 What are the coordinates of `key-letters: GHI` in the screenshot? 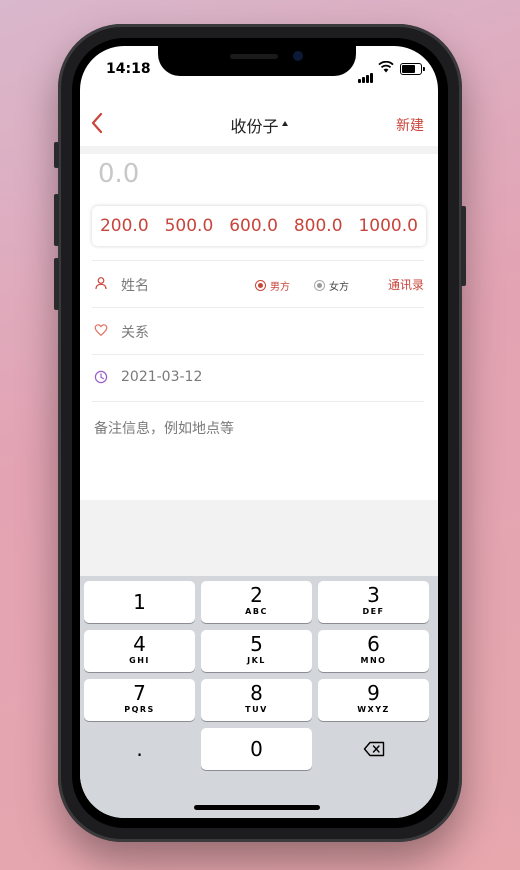 It's located at (139, 660).